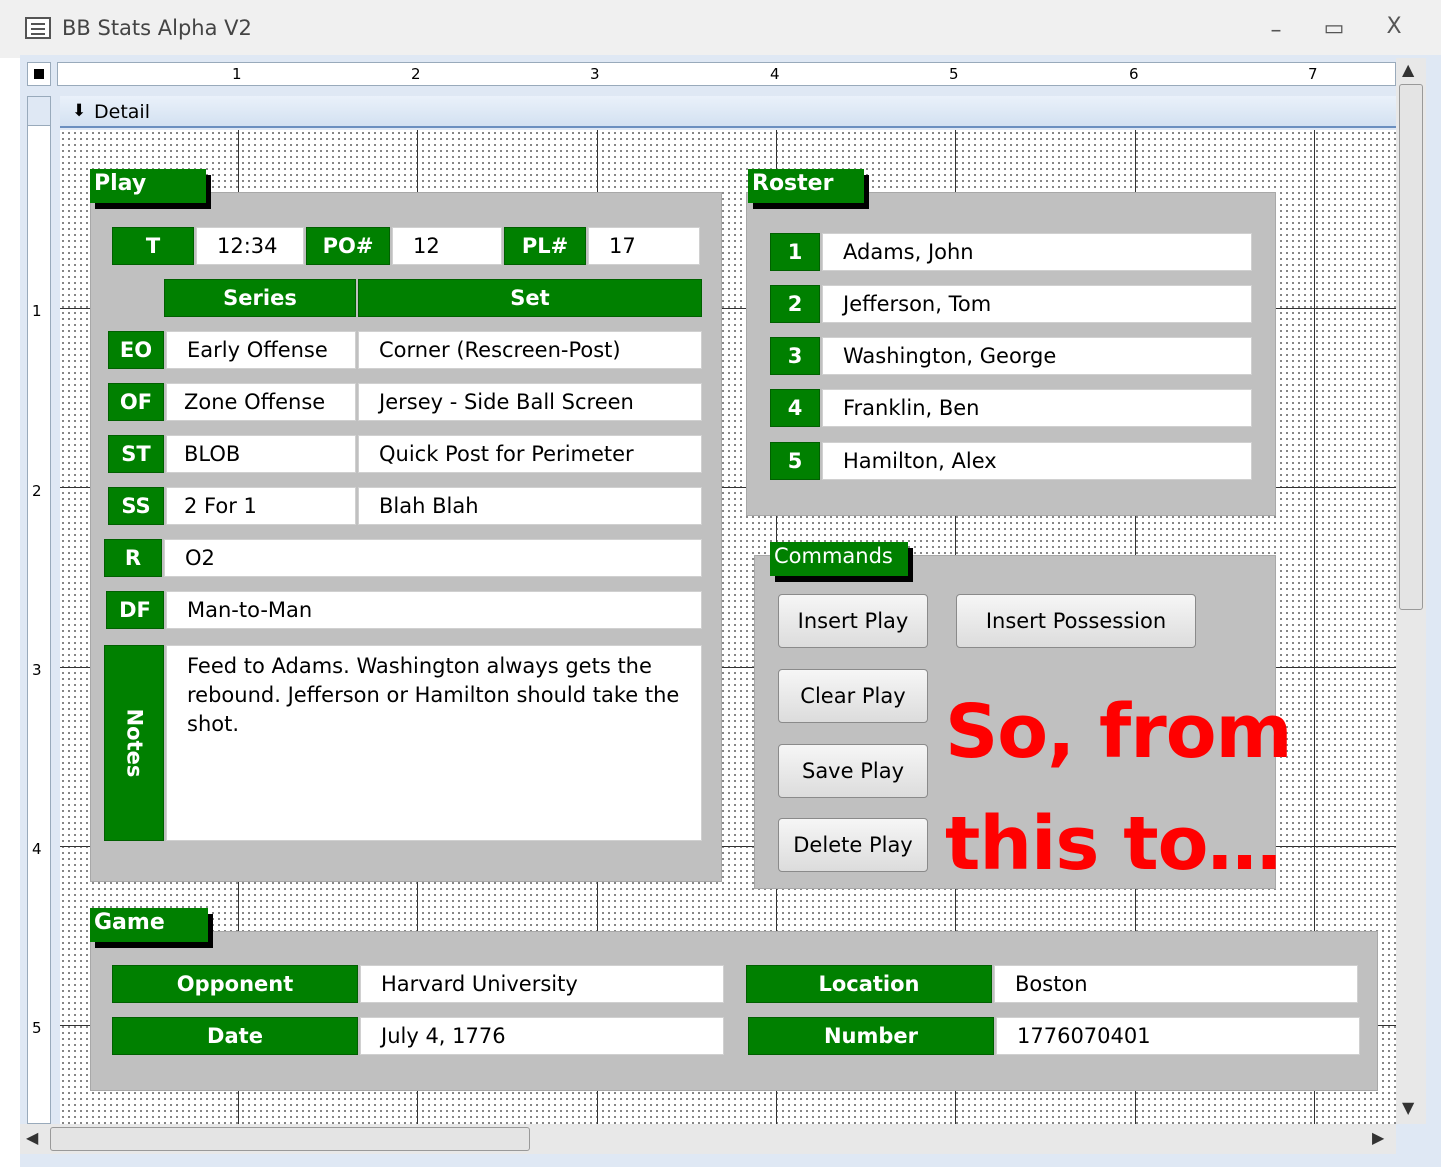  Describe the element at coordinates (135, 610) in the screenshot. I see `defense-label: DF` at that location.